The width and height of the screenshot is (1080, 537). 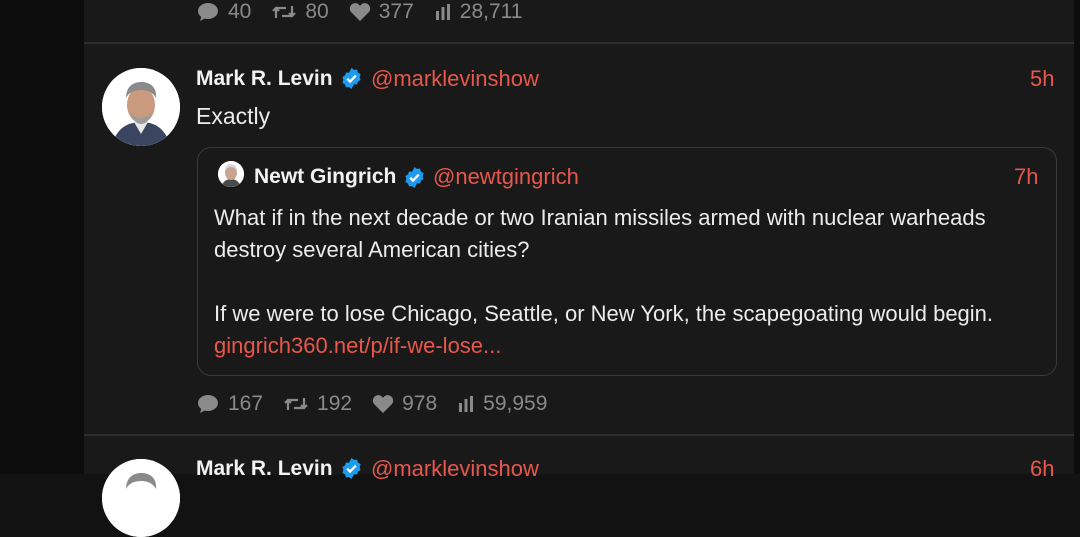 I want to click on retweet-stat: 192, so click(x=317, y=404).